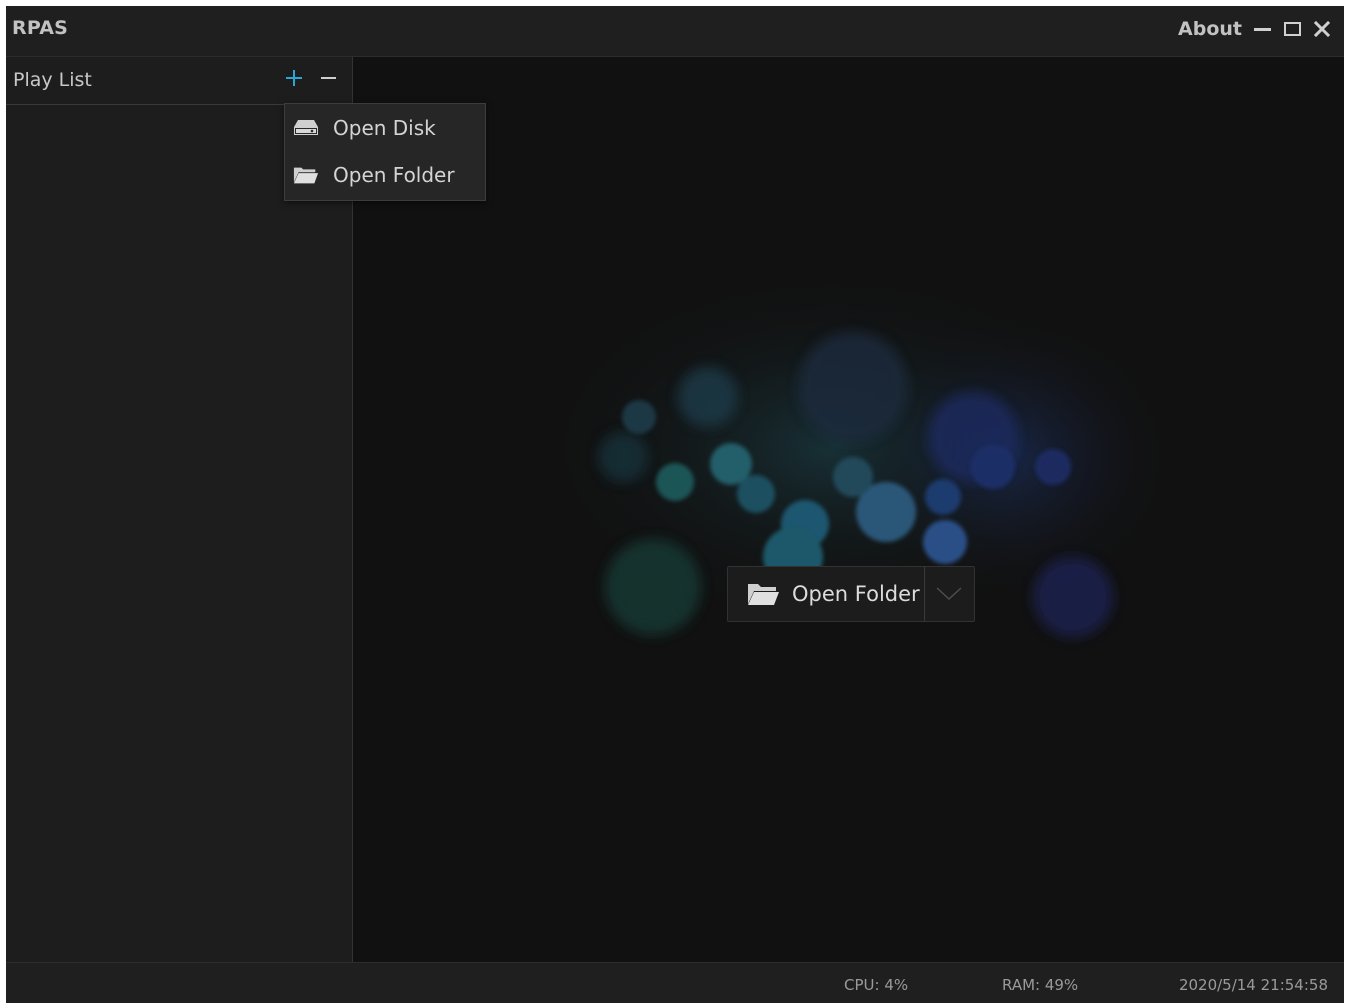  I want to click on datetime: 2020/5/14 21:54:58, so click(1253, 985).